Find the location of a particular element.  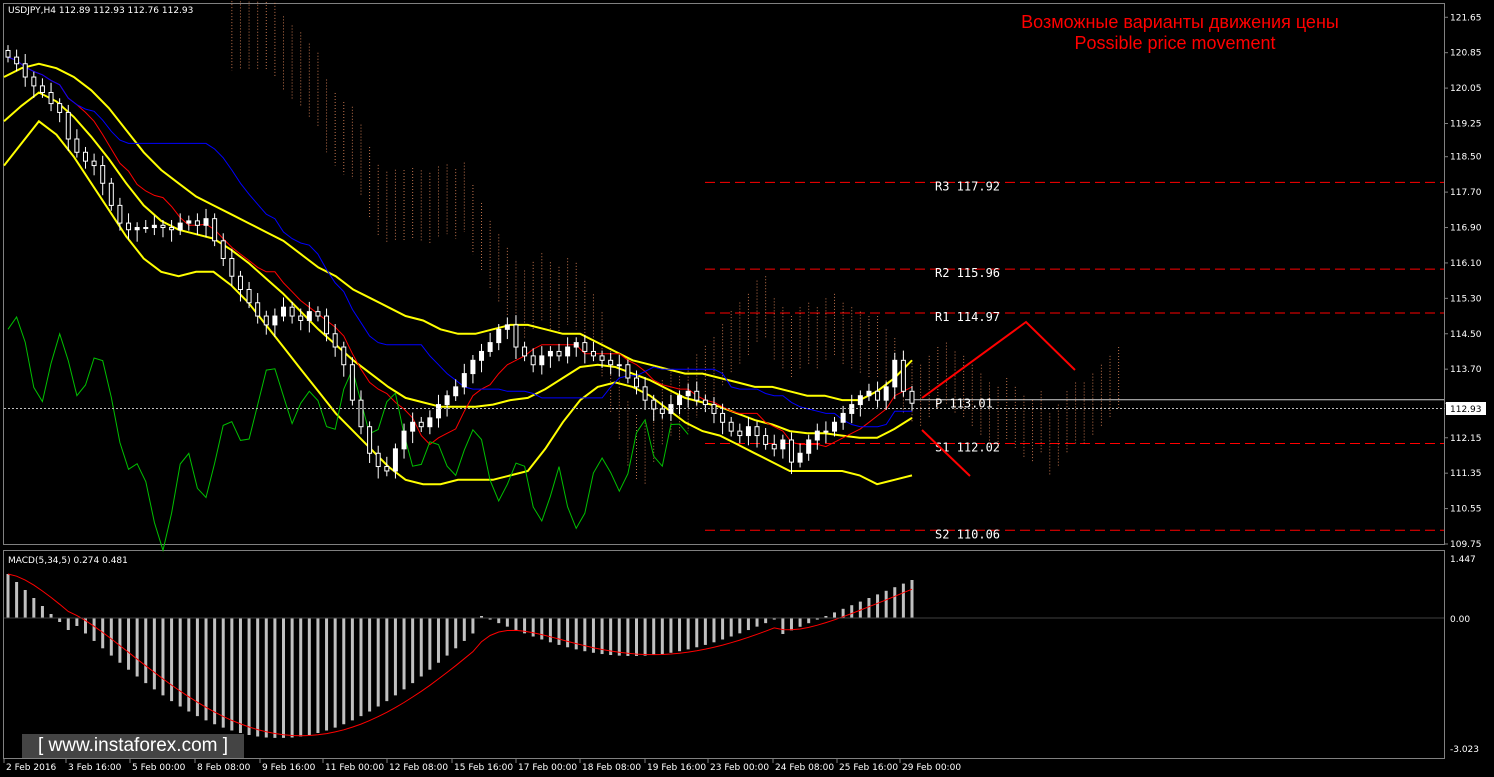

pivot-level-label: R3 117.92 is located at coordinates (967, 186).